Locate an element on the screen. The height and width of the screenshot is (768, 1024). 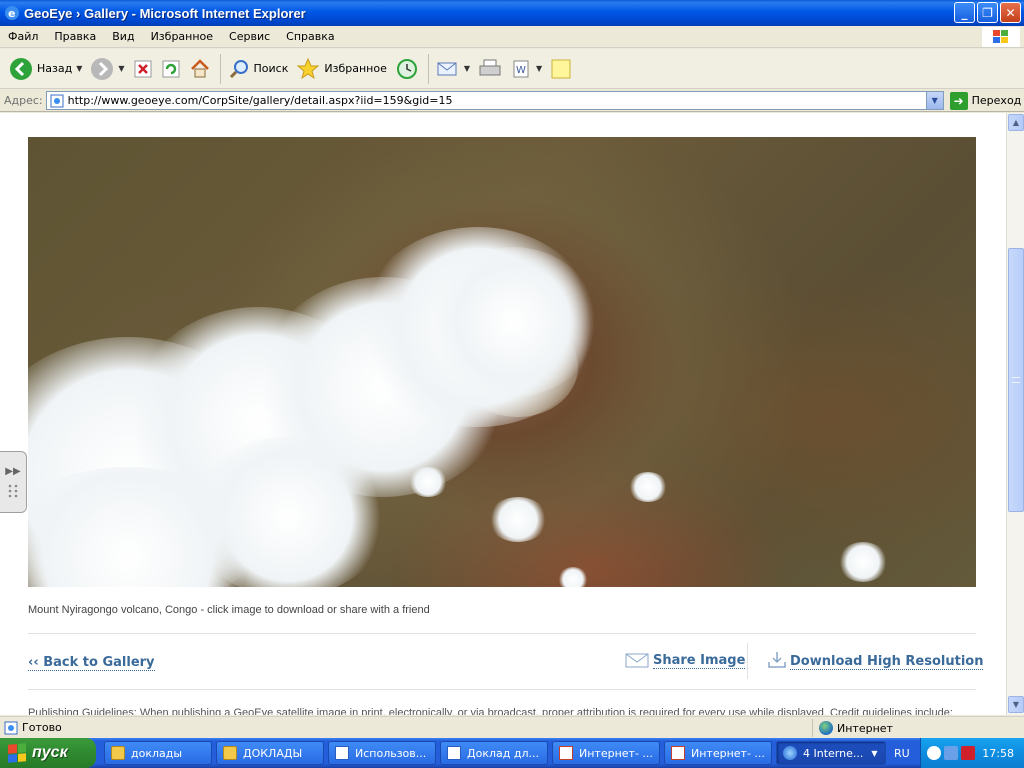
language-indicator: RU is located at coordinates (902, 753).